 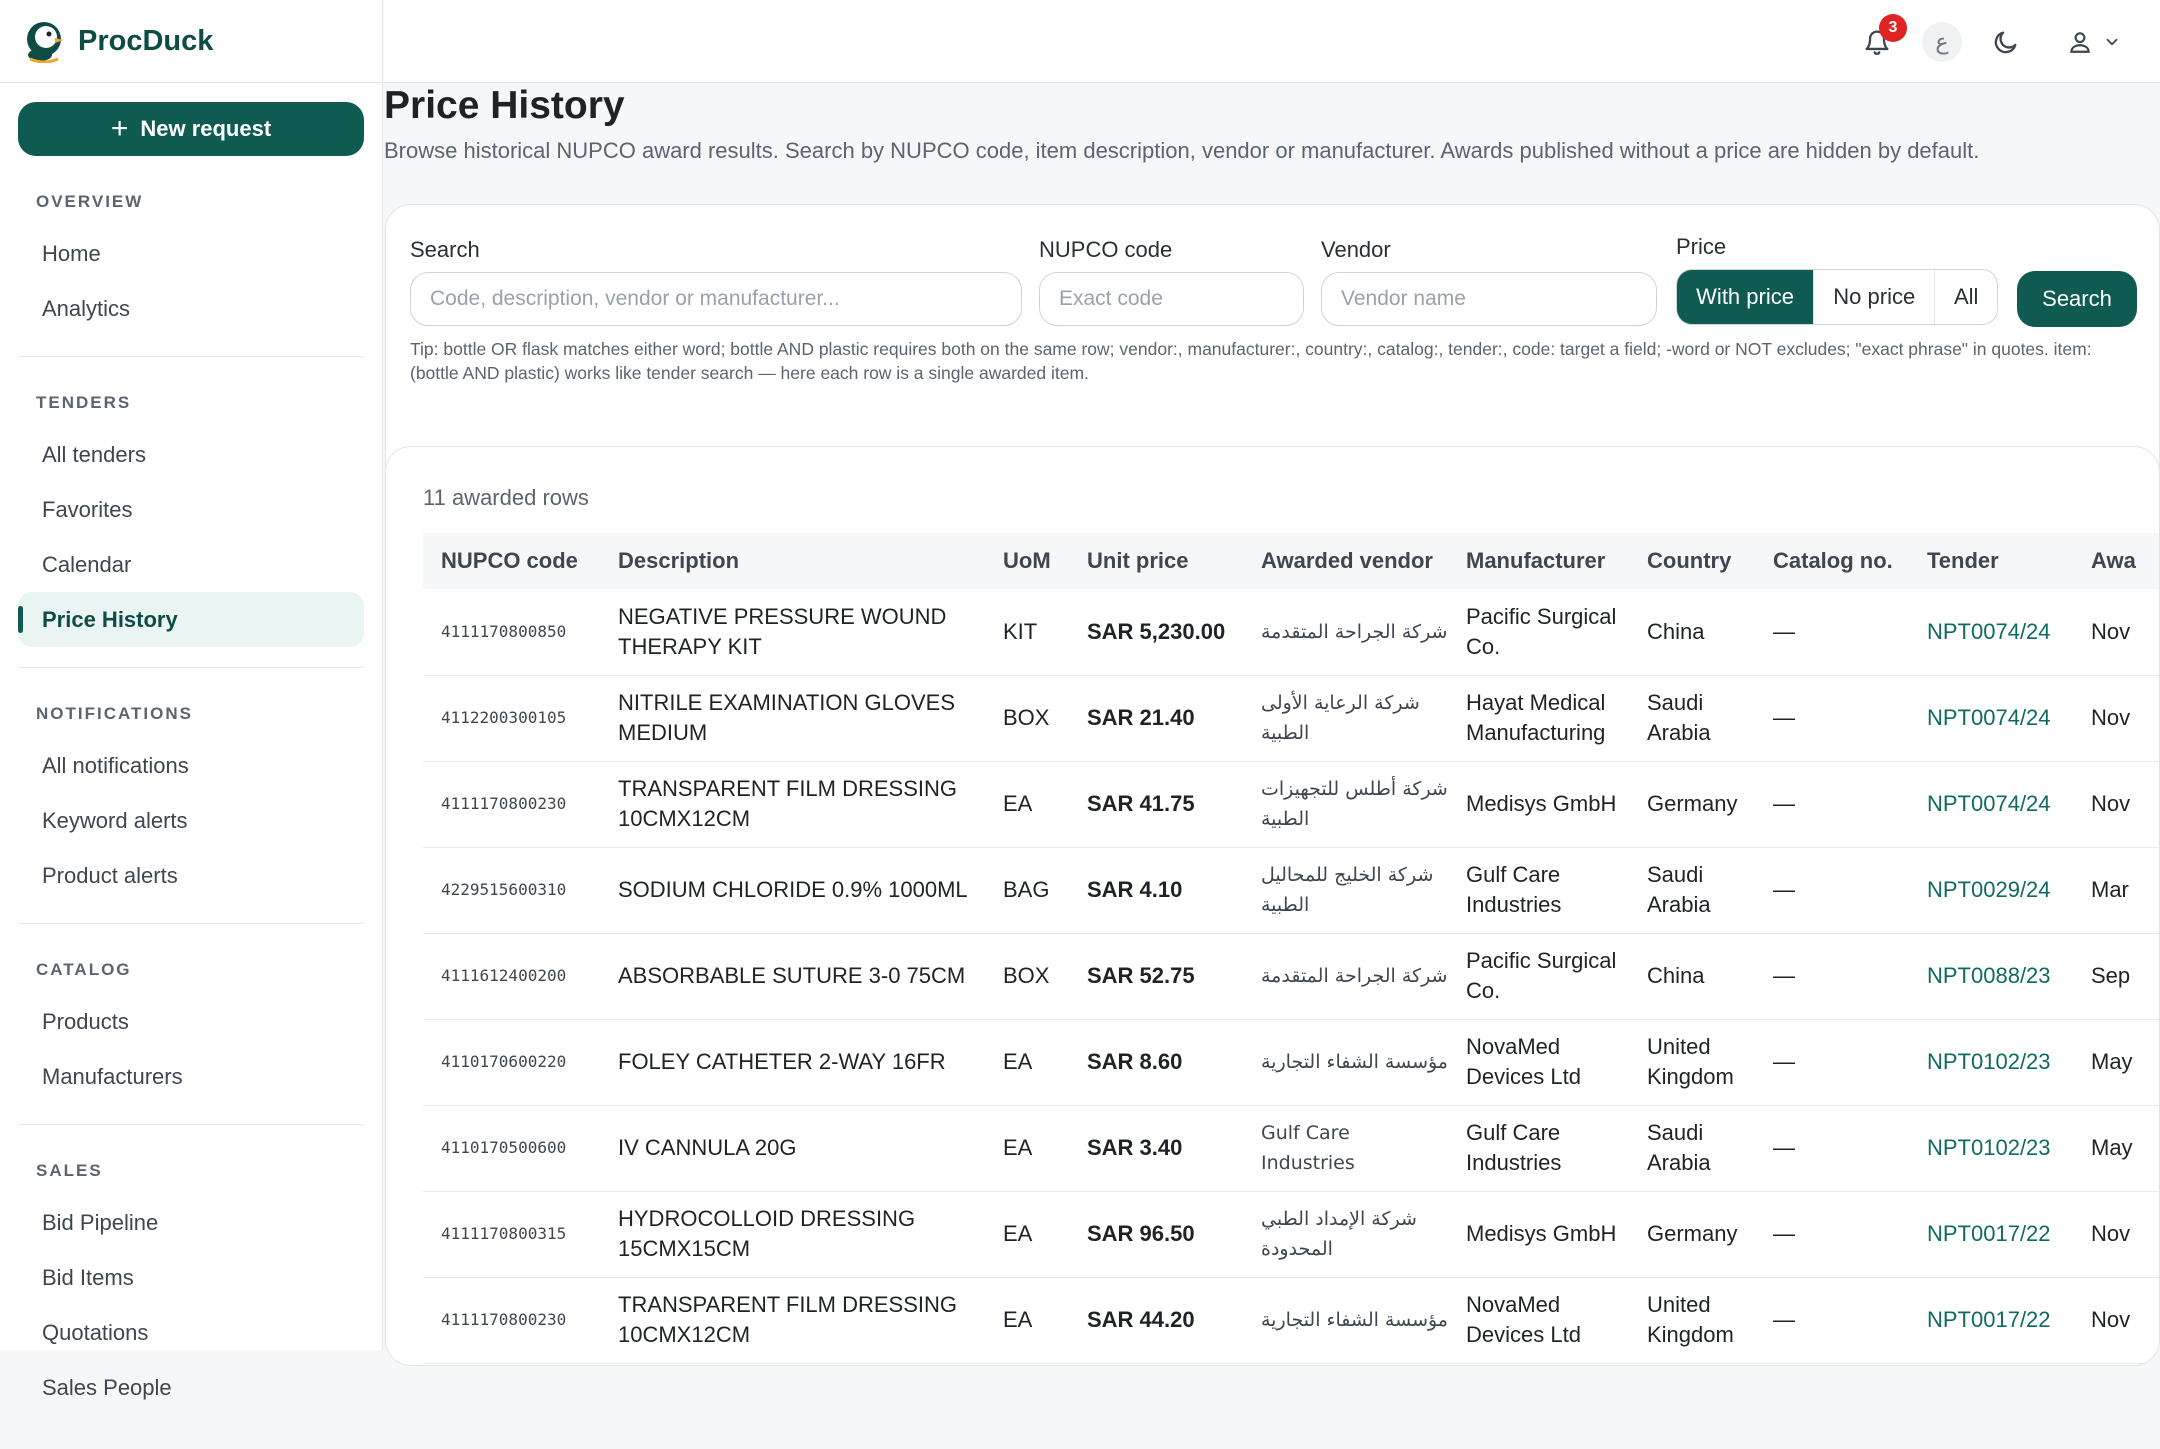 I want to click on column-header-description: Description, so click(x=792, y=561).